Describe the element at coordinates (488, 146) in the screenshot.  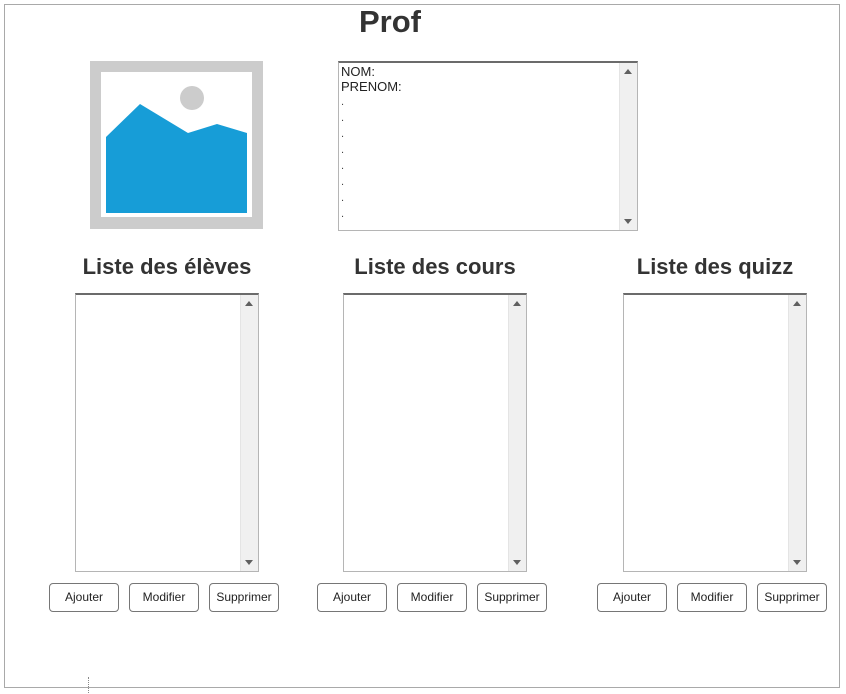
I see `profile-info-textarea: NOM: PRENOM: . . . . . . . .` at that location.